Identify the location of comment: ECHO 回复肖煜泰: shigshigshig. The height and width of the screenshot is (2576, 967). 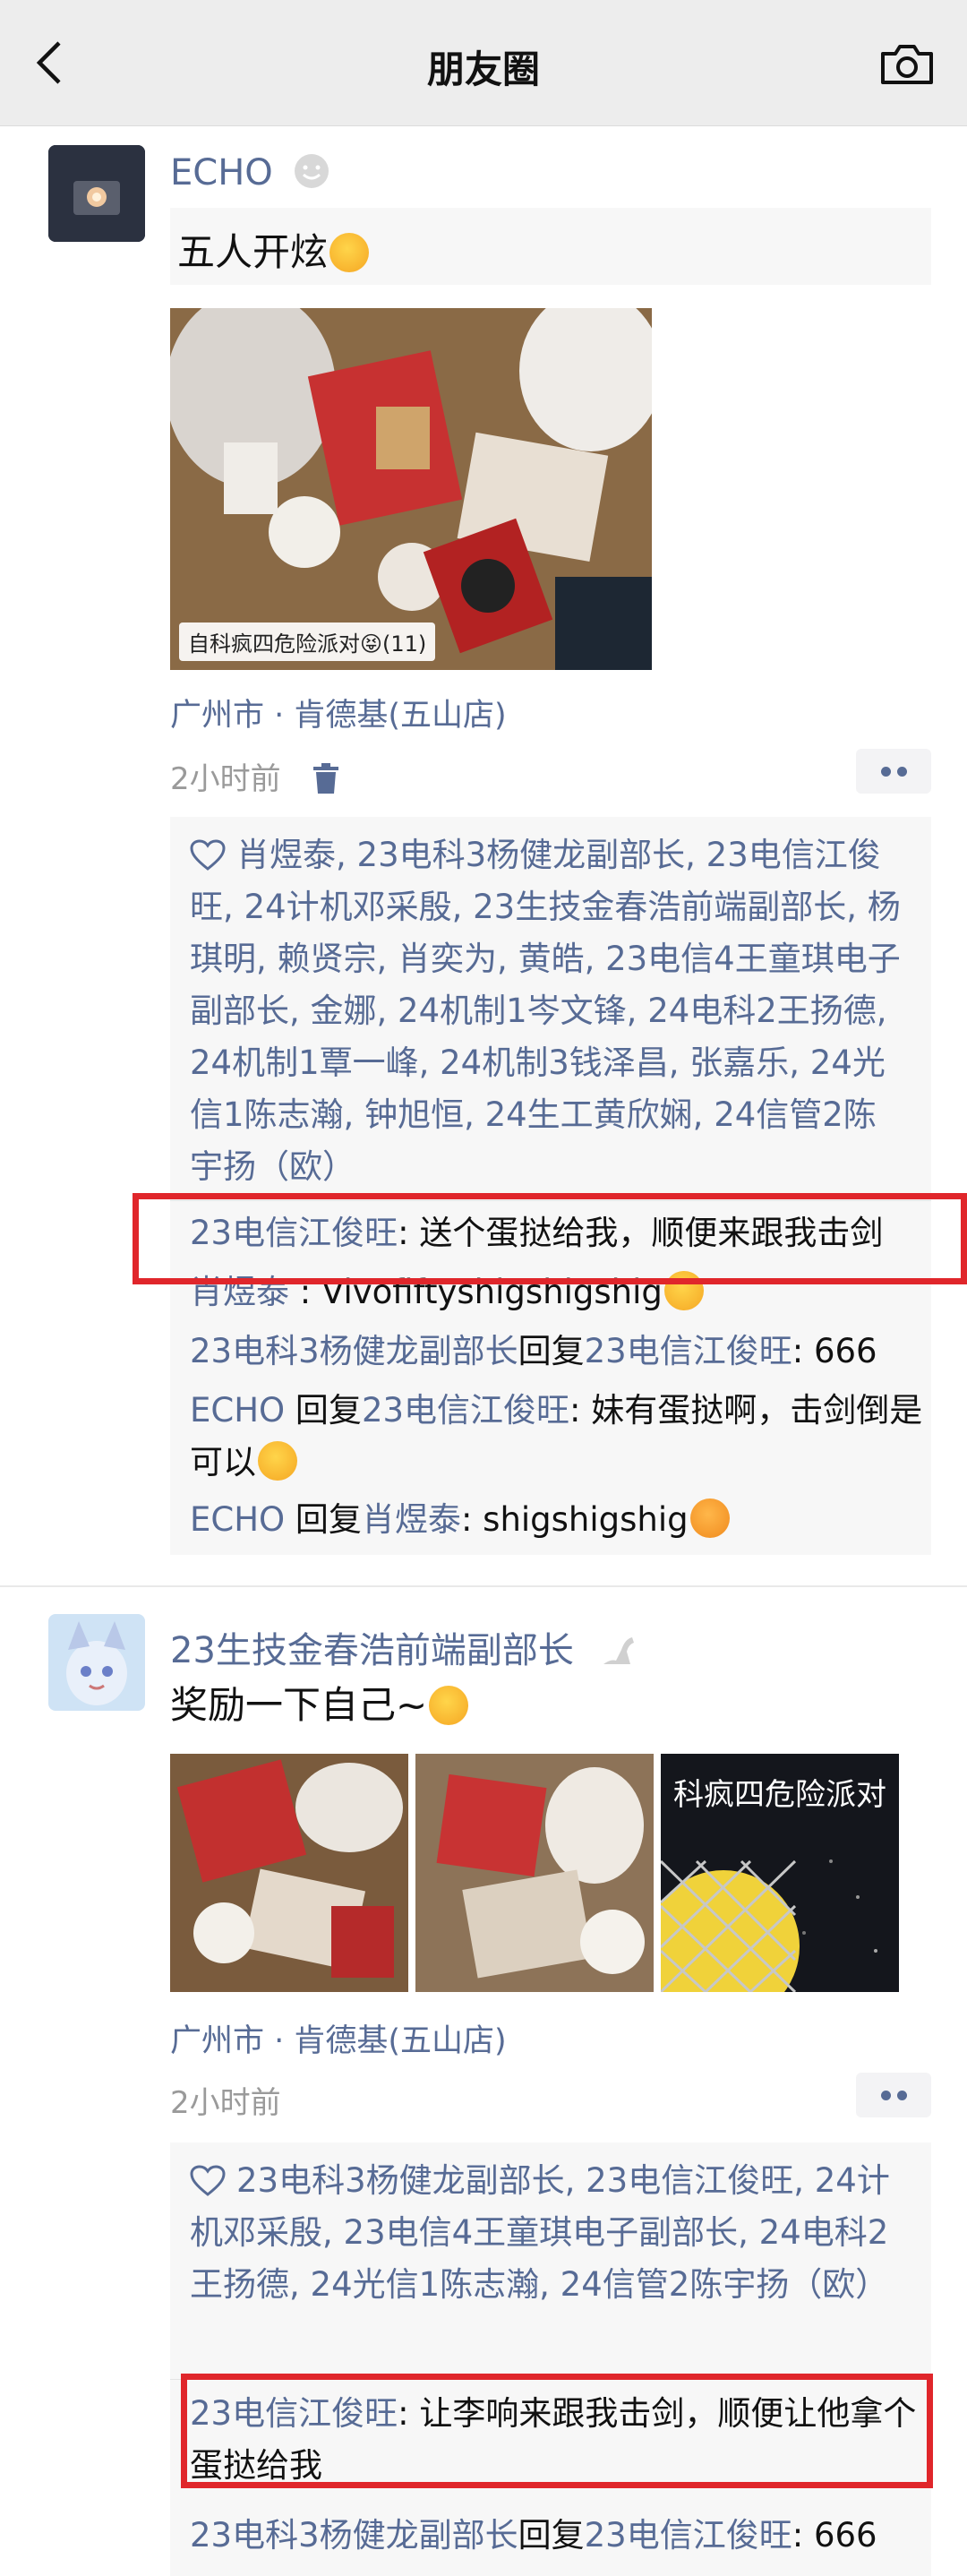
(557, 1520).